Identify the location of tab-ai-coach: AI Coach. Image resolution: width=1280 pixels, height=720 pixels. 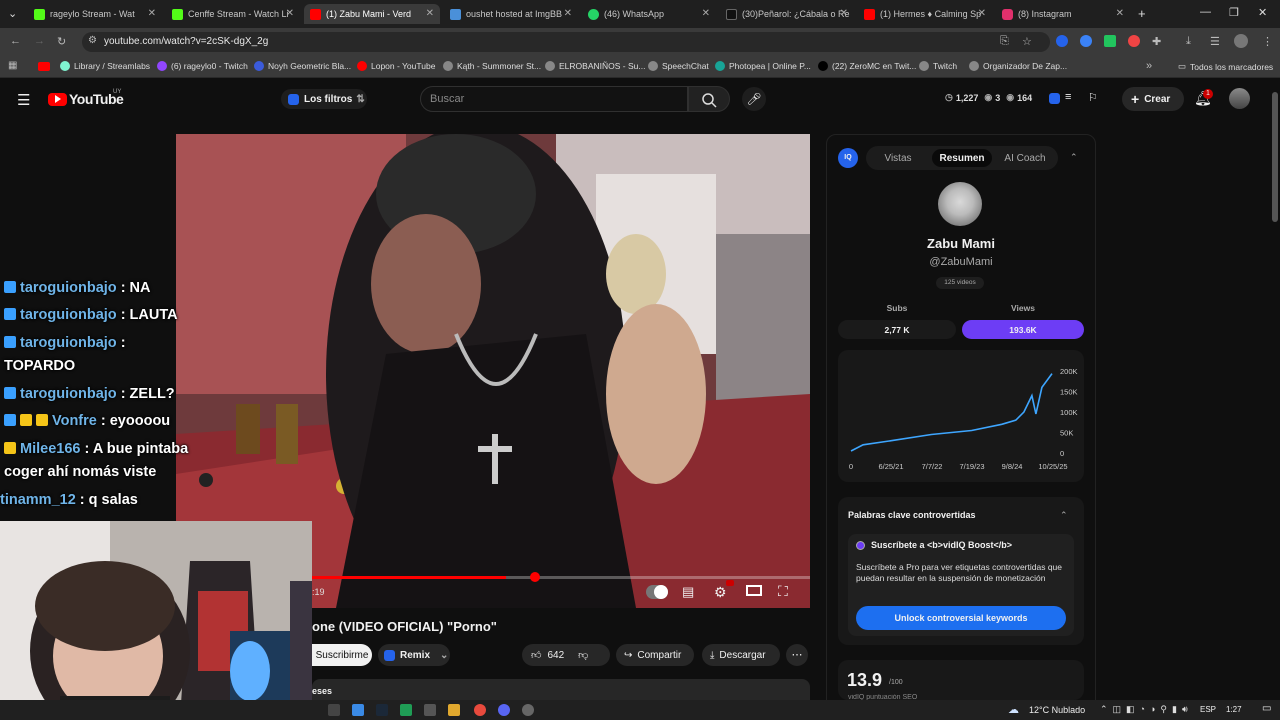
(1025, 158).